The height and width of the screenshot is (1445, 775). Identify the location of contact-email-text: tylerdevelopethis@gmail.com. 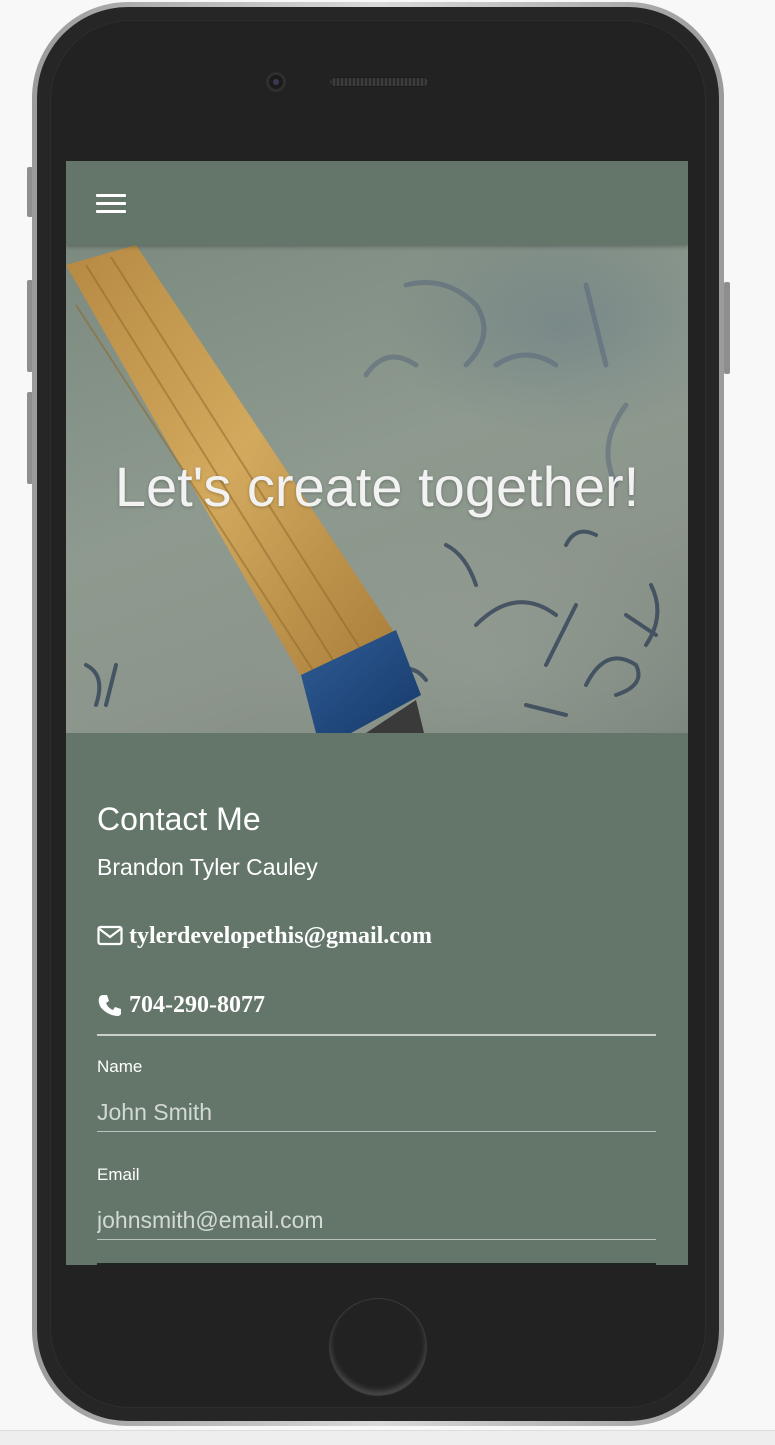
(280, 936).